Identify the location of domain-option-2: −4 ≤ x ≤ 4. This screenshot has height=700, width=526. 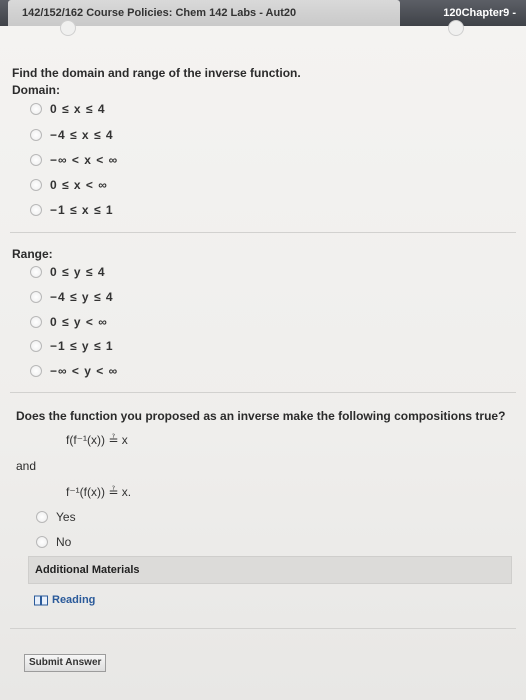
(72, 135).